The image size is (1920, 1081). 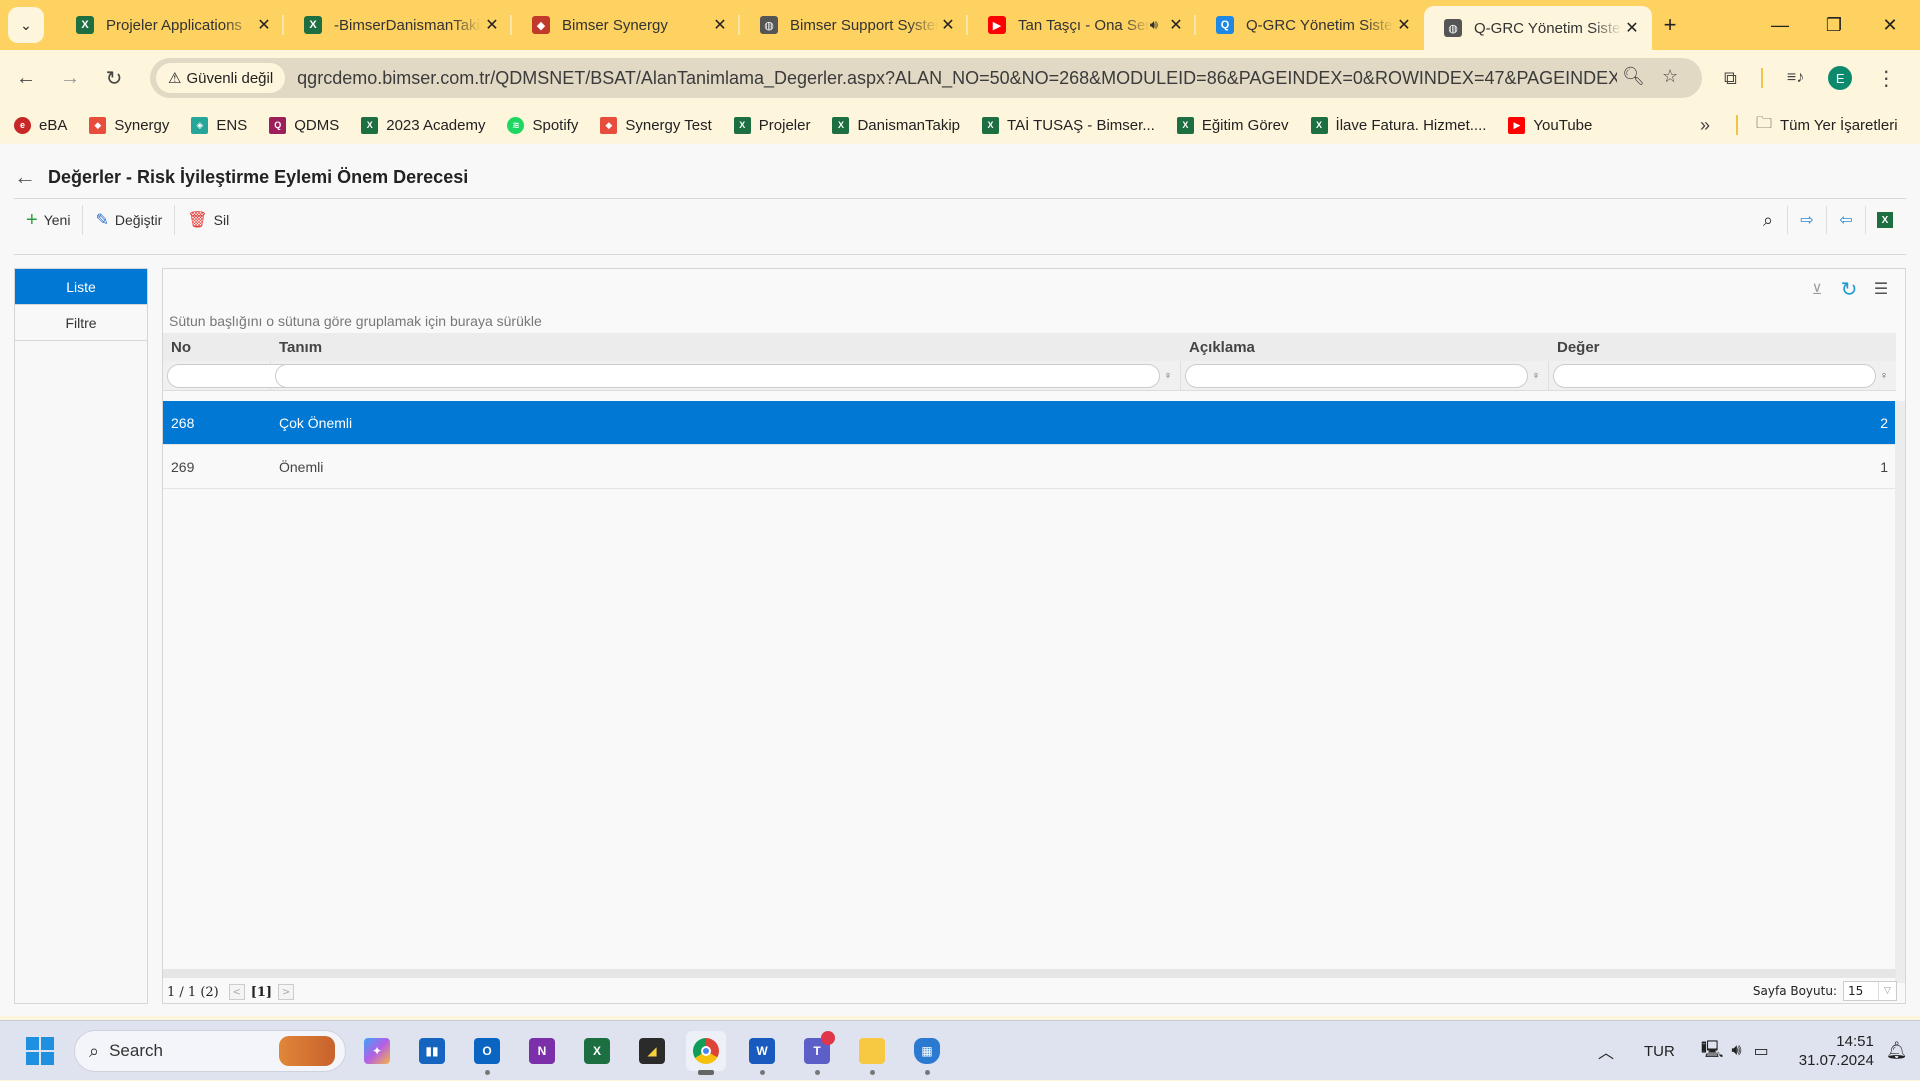 I want to click on bookmark-item: ◆ Synergy Test, so click(x=656, y=125).